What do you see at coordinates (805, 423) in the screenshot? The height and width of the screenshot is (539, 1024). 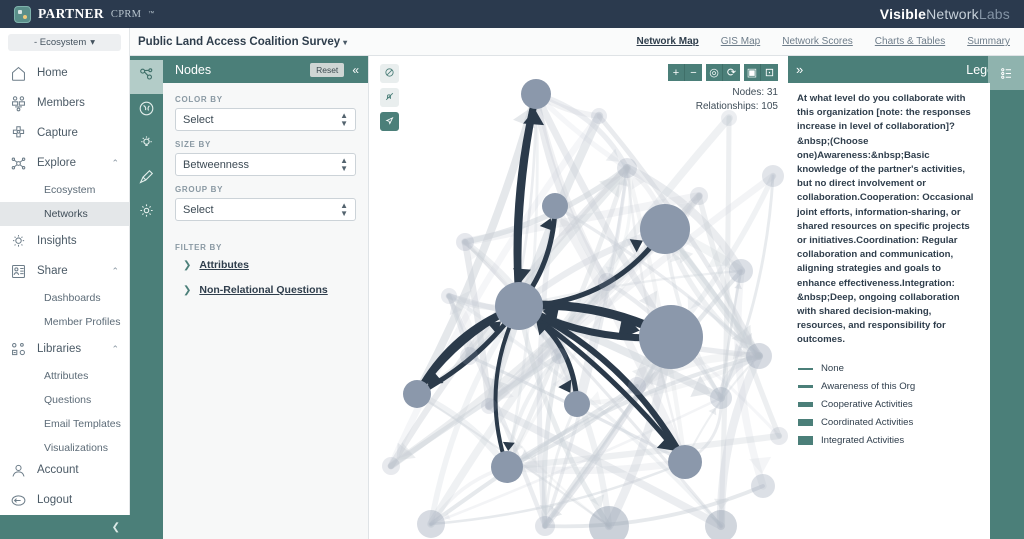 I see `legend-swatch` at bounding box center [805, 423].